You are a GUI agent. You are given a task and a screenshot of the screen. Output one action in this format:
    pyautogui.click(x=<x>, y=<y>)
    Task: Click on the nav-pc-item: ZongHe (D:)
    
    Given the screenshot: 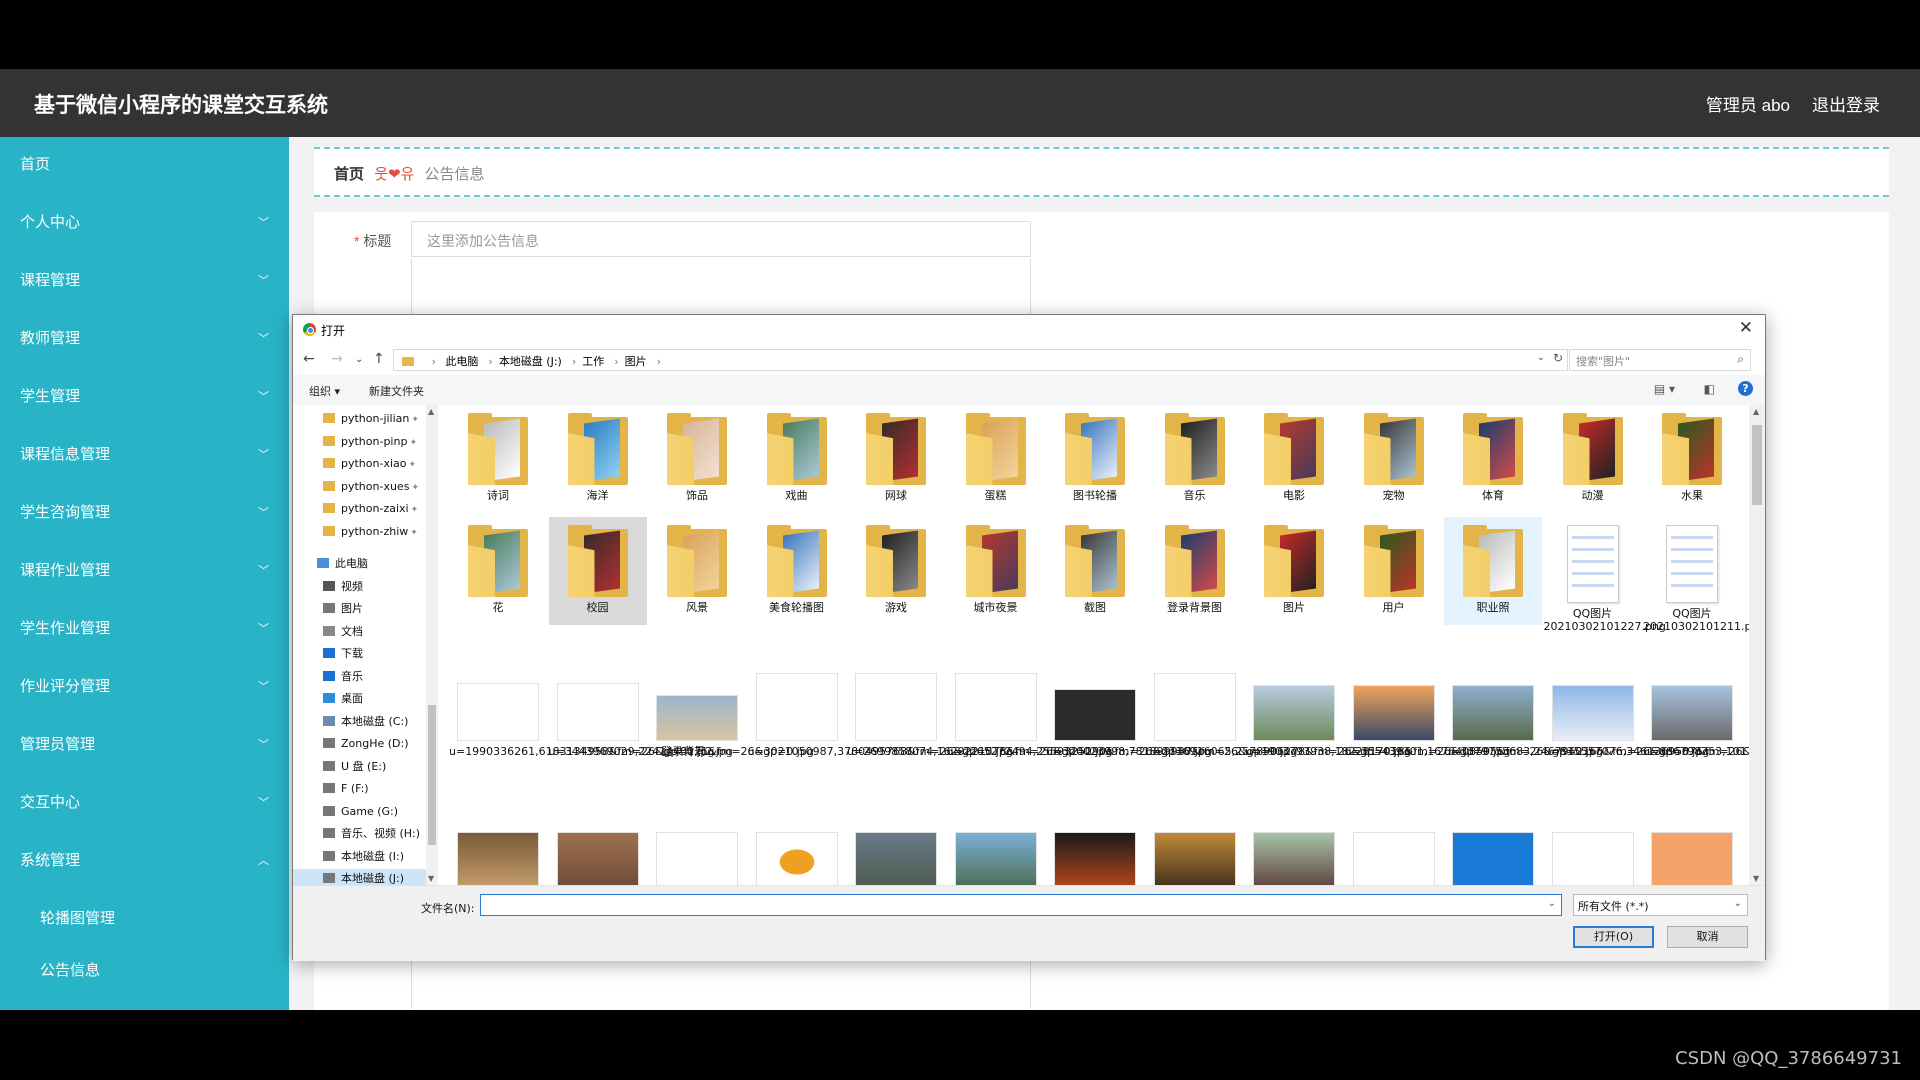 What is the action you would take?
    pyautogui.click(x=366, y=744)
    